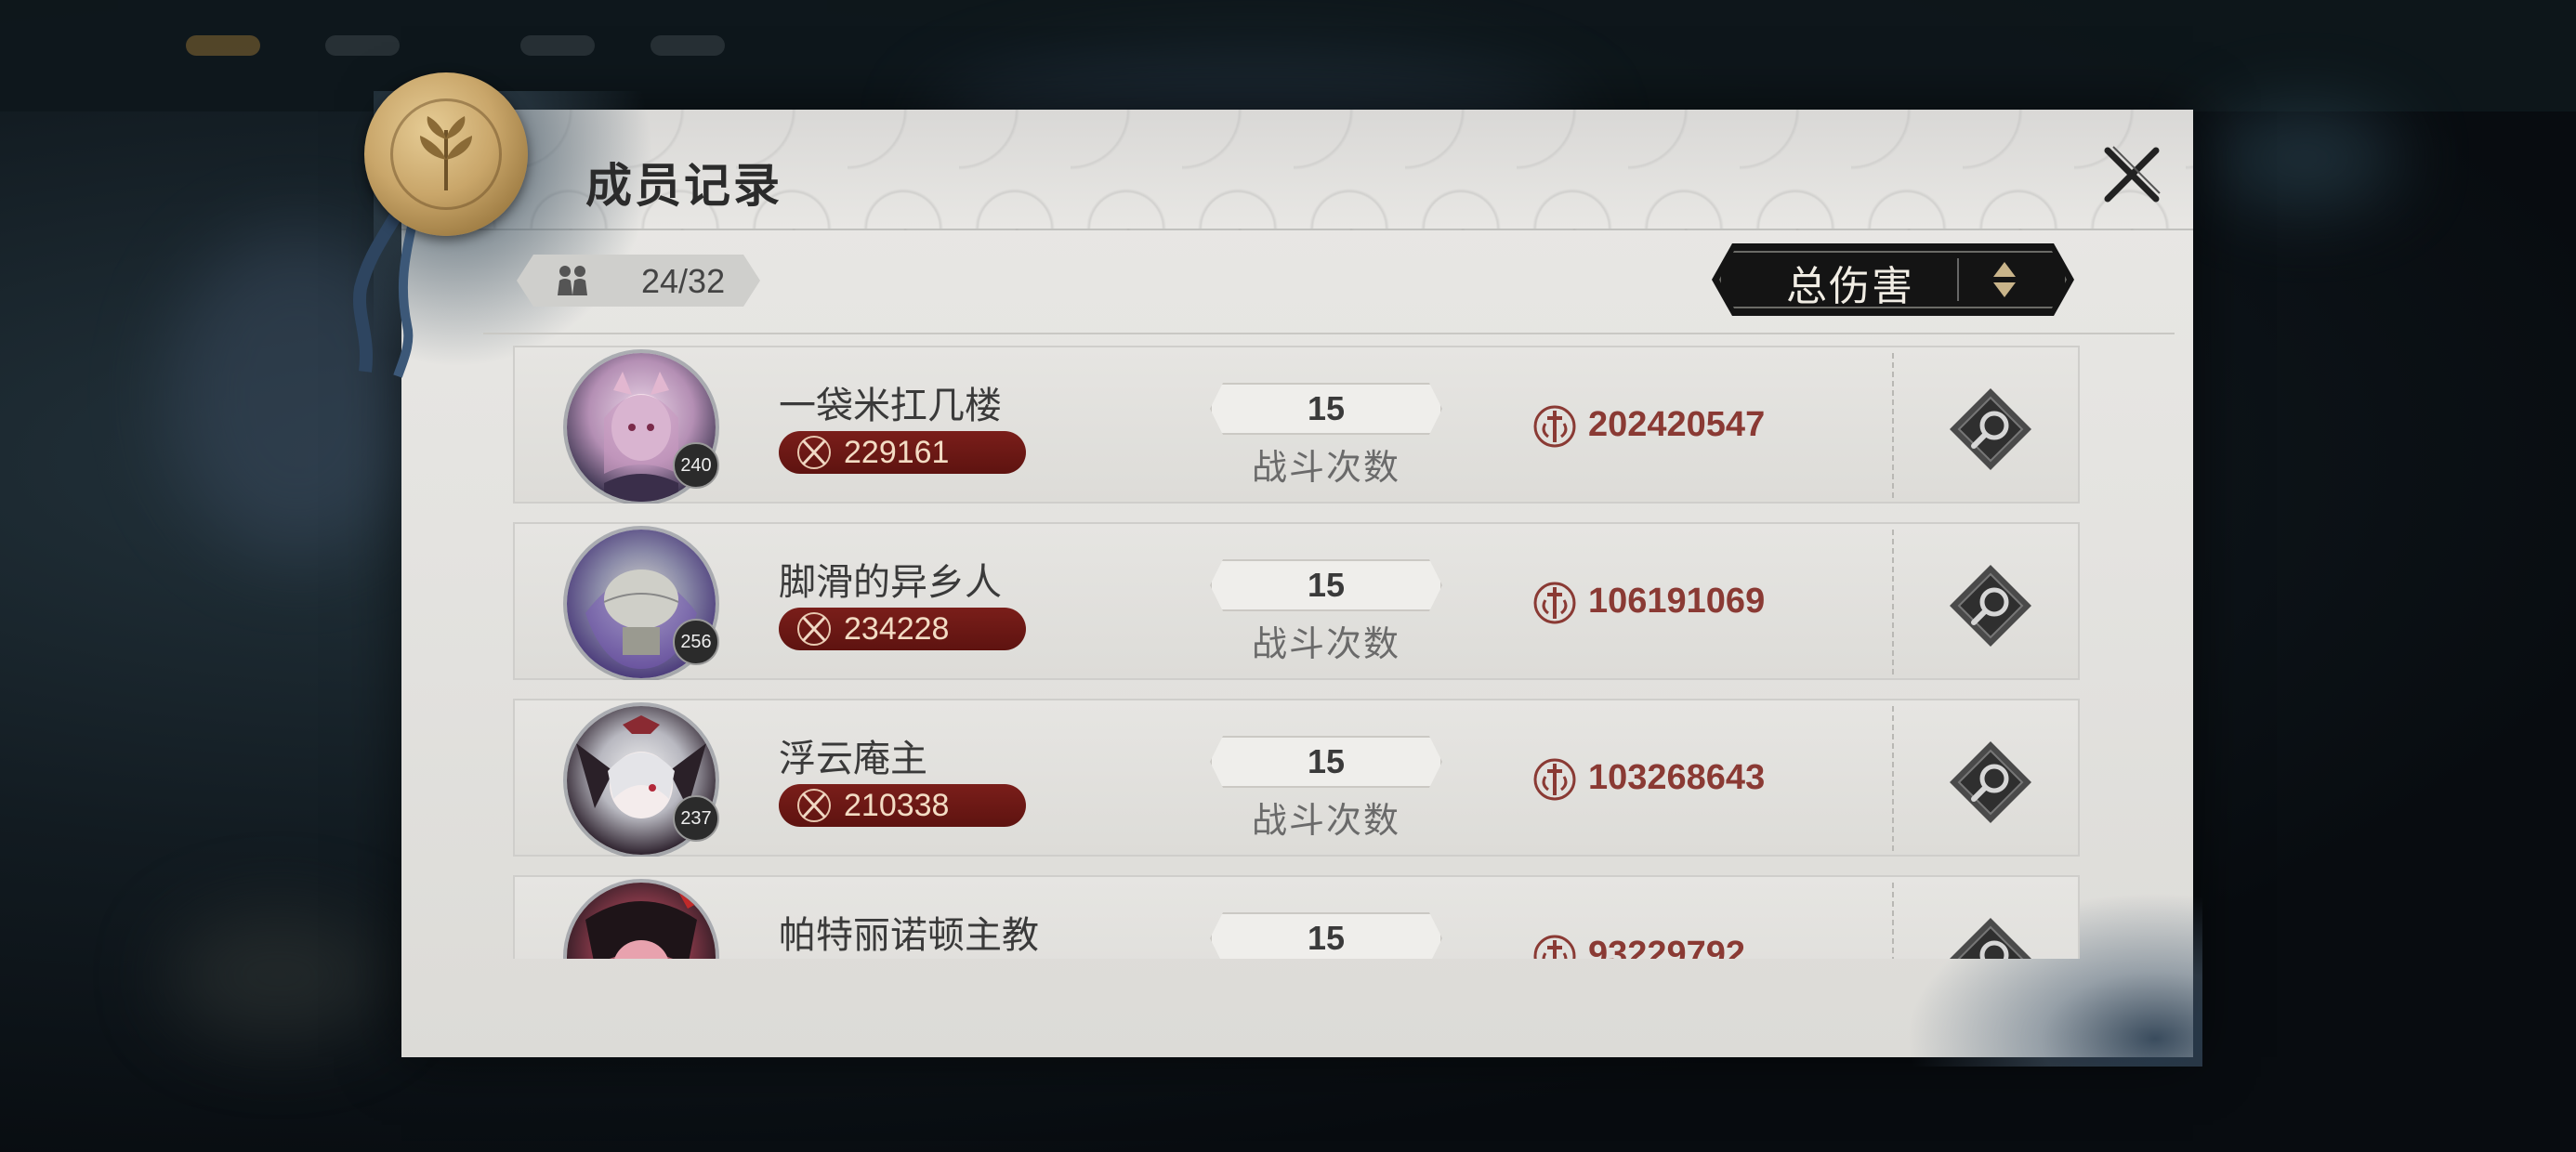  I want to click on member-row: 237 浮云庵主 210338 15 战斗次数 103268643, so click(1296, 778).